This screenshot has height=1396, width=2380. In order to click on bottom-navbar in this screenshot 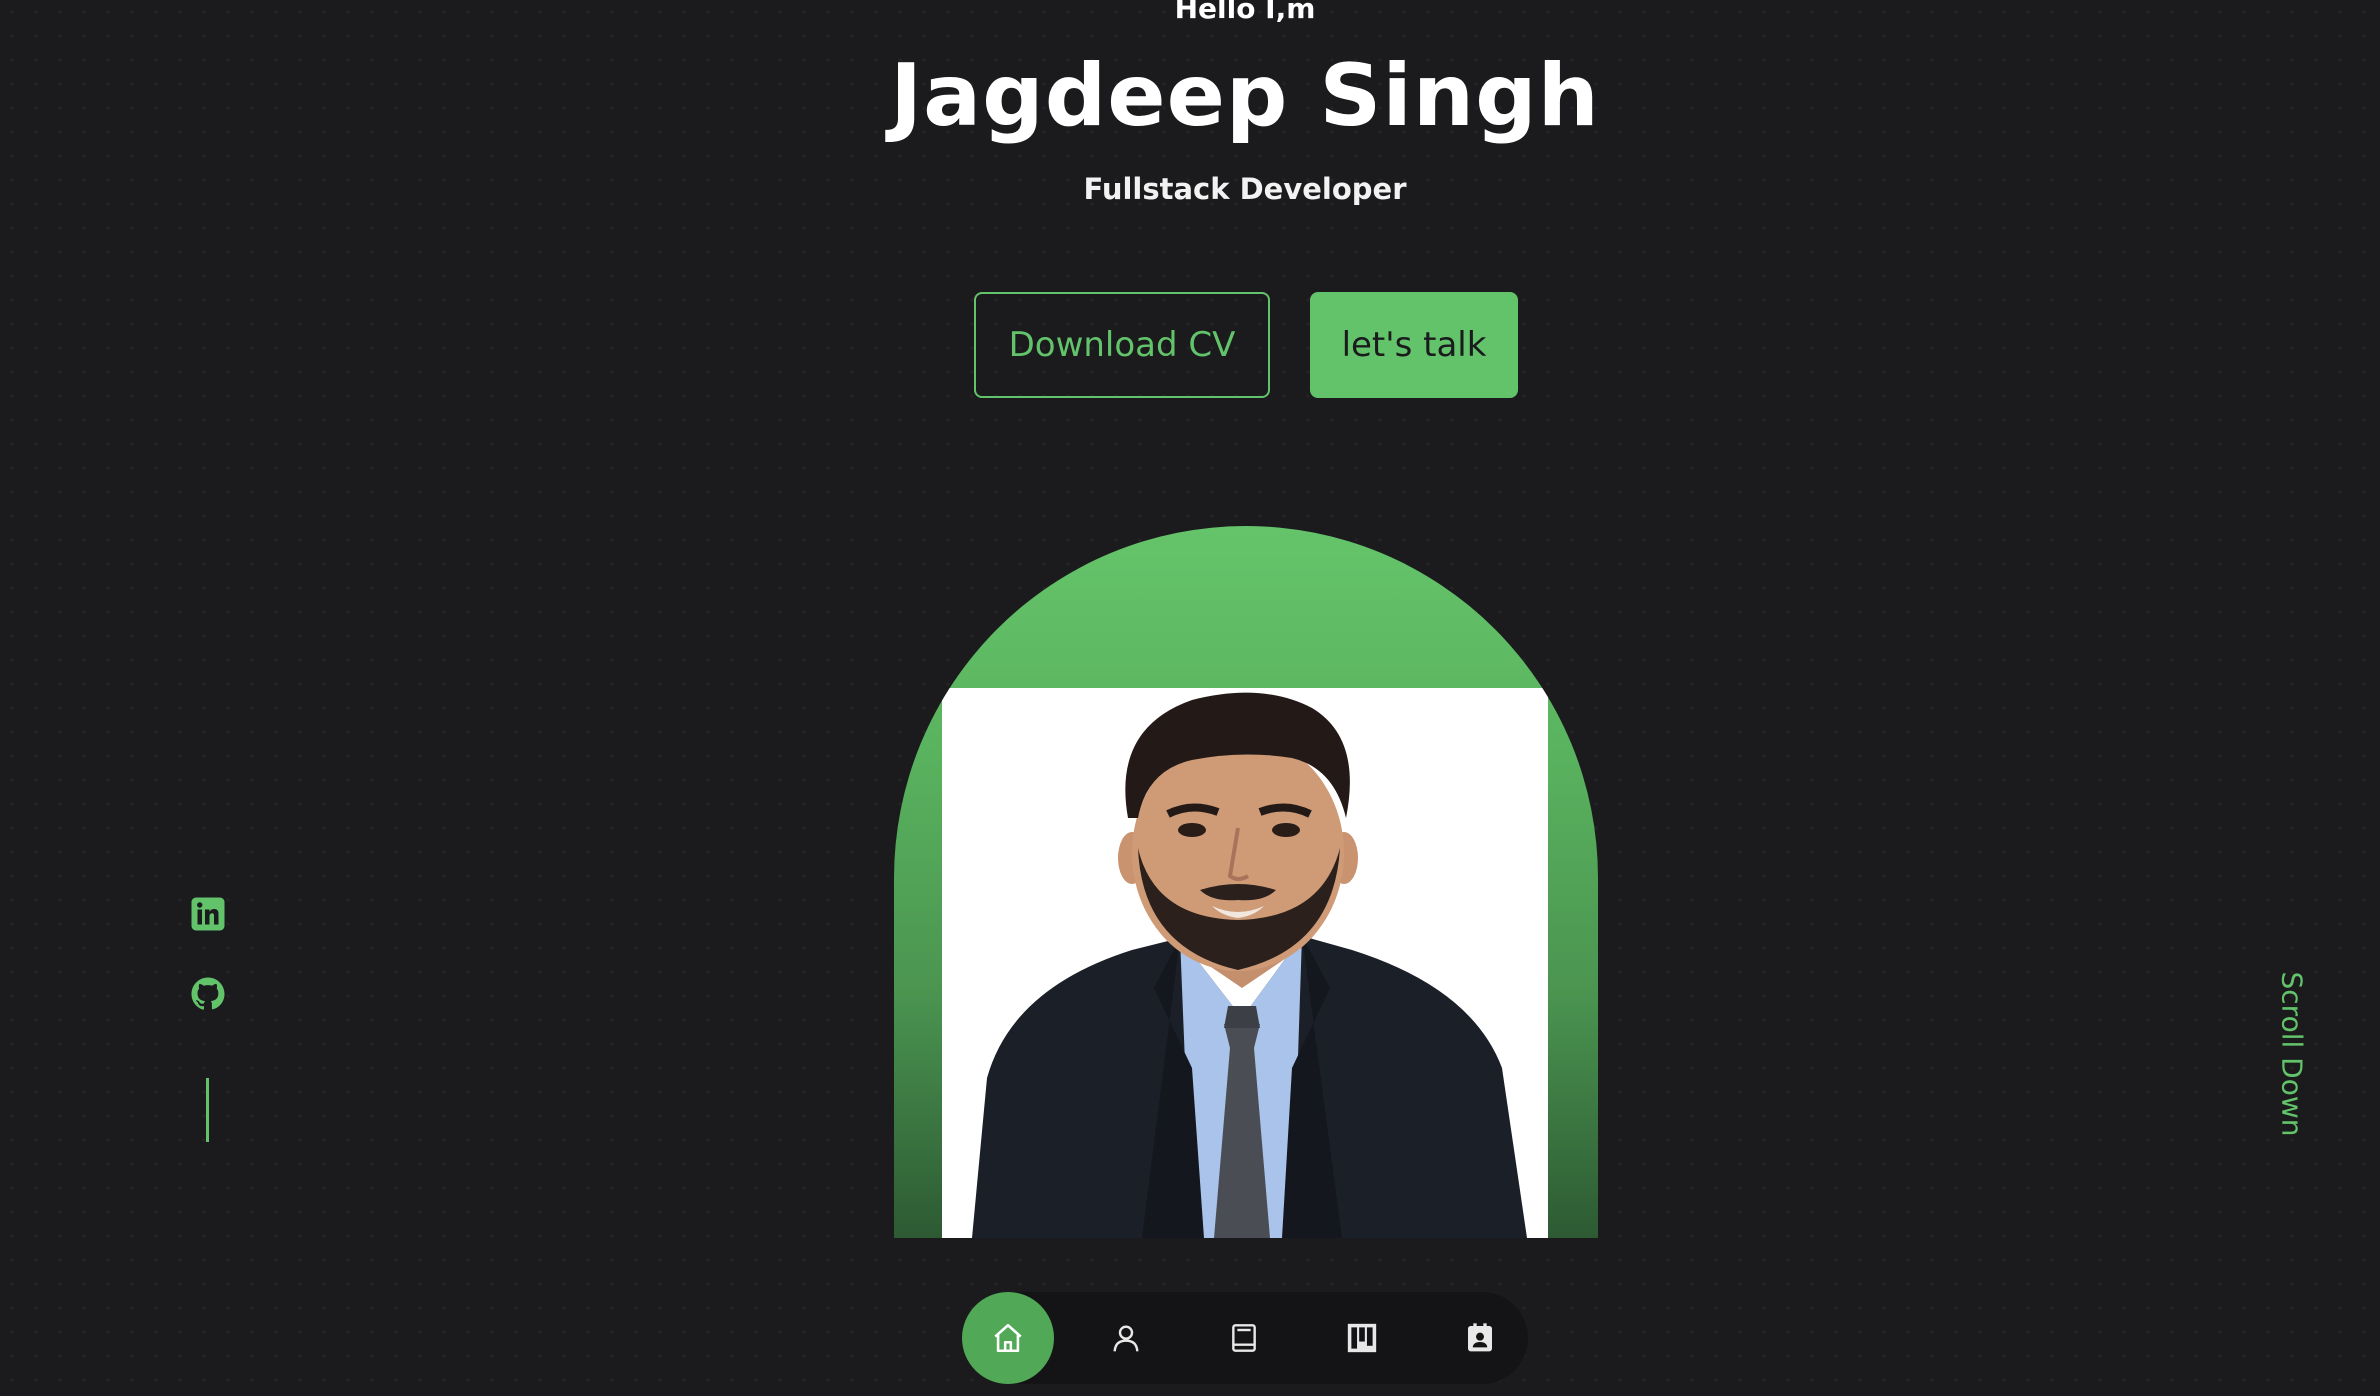, I will do `click(1245, 1338)`.